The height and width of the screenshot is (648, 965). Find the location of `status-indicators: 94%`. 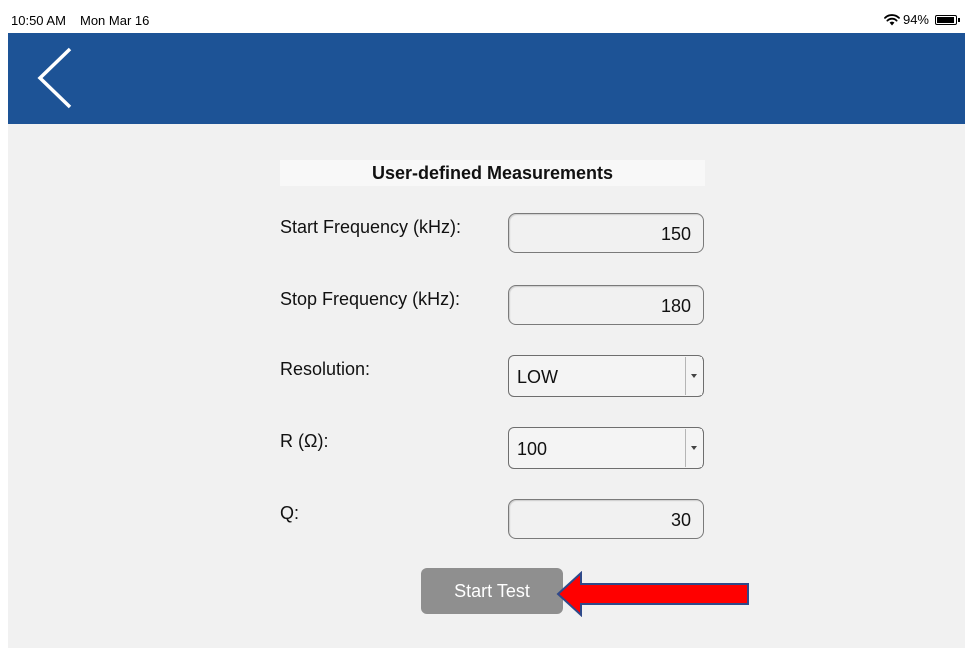

status-indicators: 94% is located at coordinates (922, 19).